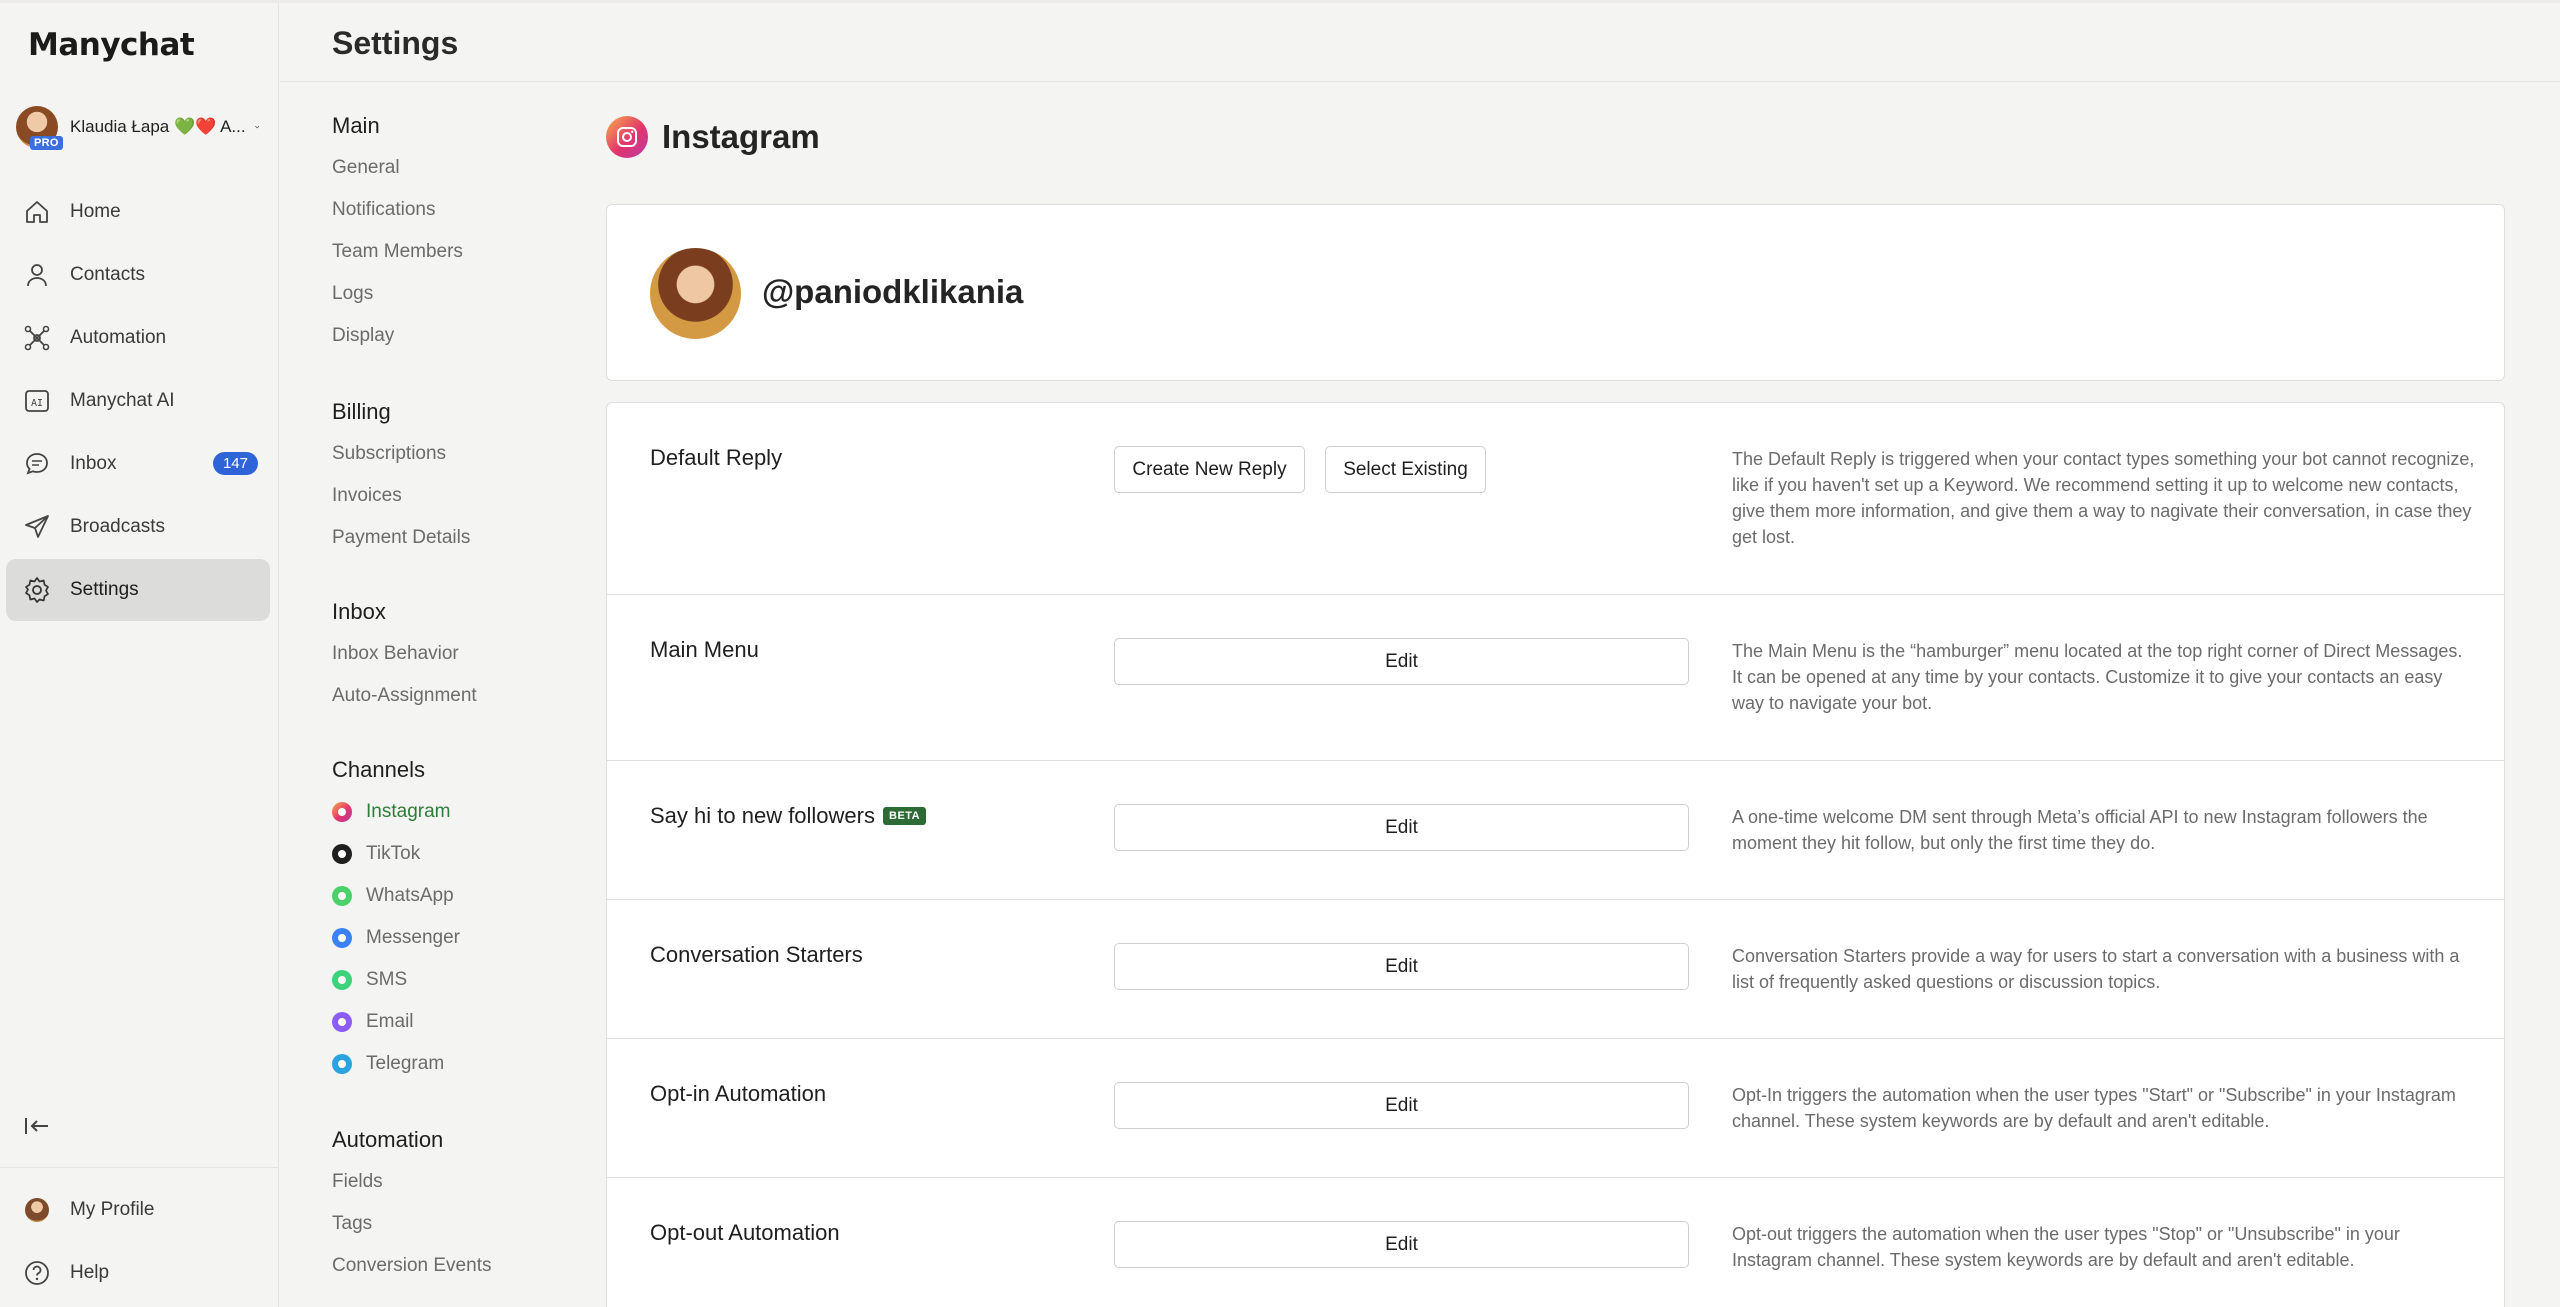 This screenshot has width=2560, height=1307. What do you see at coordinates (118, 526) in the screenshot?
I see `nav-label: Broadcasts` at bounding box center [118, 526].